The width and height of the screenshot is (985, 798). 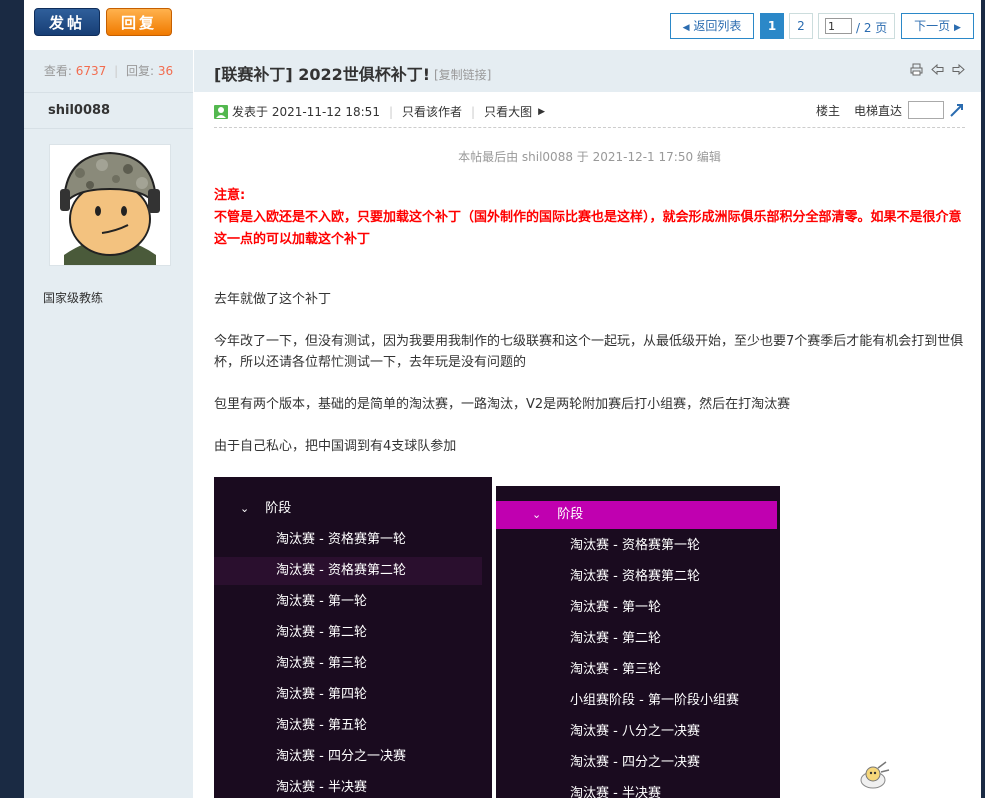 I want to click on author-username: shil0088, so click(x=79, y=110).